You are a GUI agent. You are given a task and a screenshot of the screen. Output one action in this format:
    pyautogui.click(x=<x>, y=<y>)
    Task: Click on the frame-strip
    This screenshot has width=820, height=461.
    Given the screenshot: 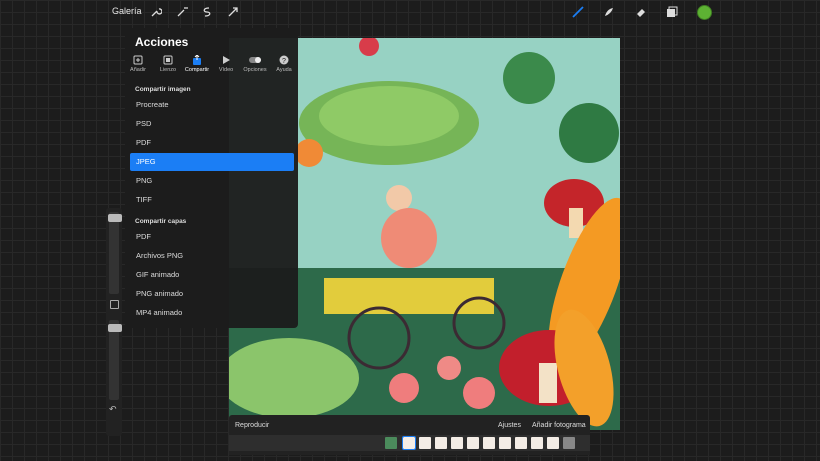 What is the action you would take?
    pyautogui.click(x=409, y=443)
    